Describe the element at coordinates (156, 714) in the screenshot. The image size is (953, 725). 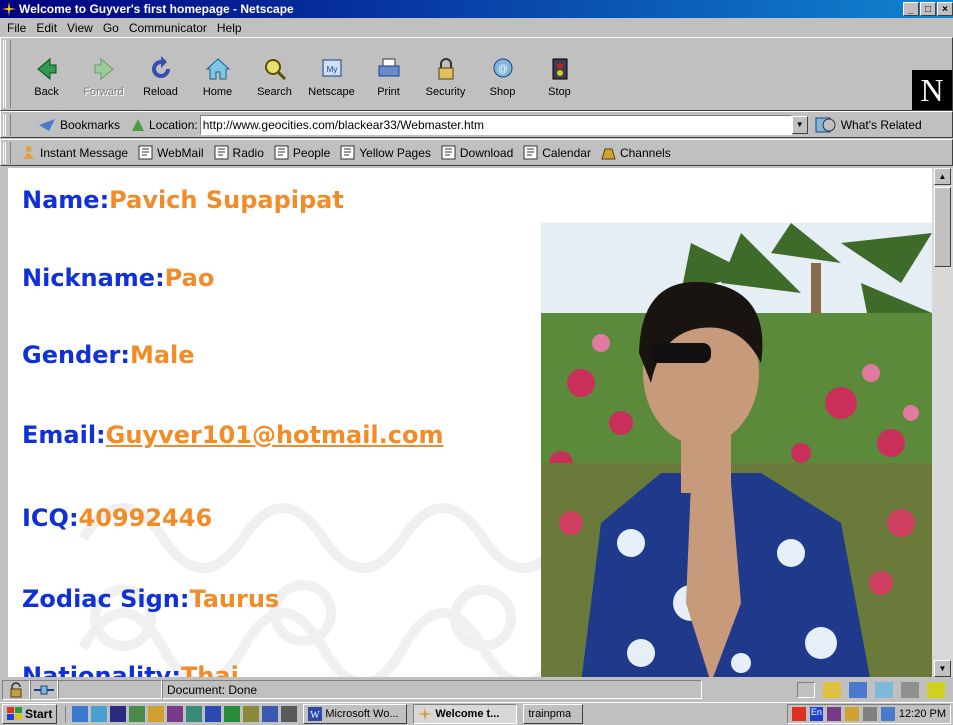
I see `netscape-quick-icon` at that location.